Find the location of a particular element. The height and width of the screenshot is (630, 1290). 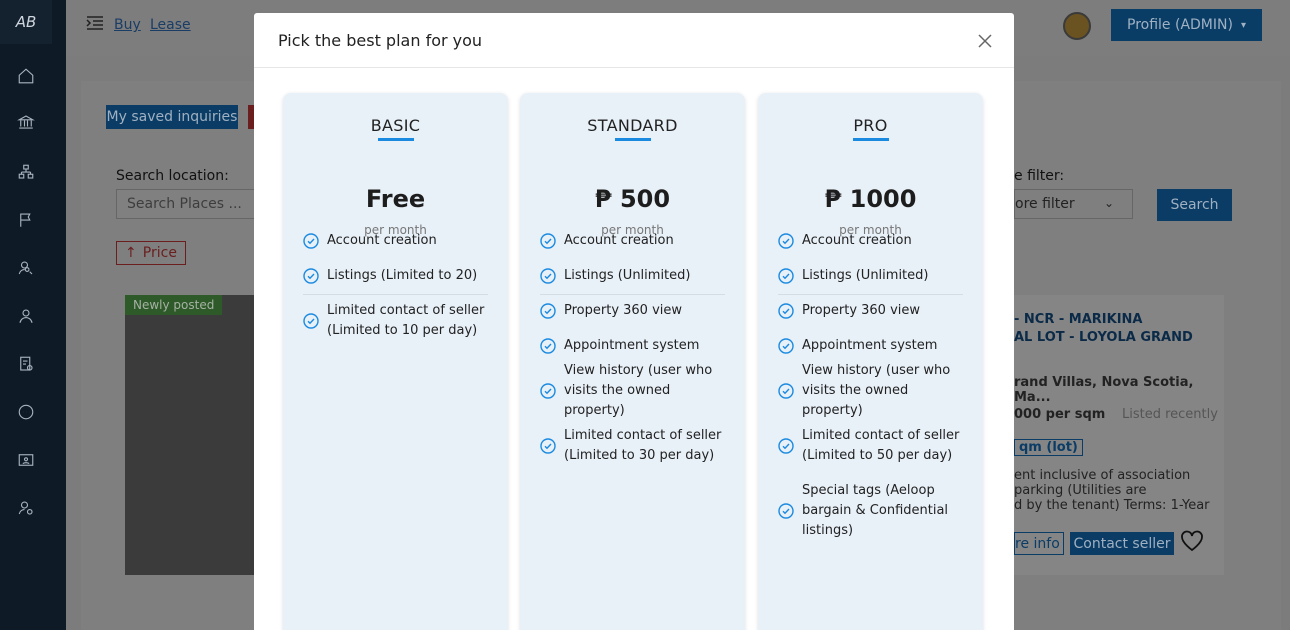

more-info-button: re info is located at coordinates (1039, 543).